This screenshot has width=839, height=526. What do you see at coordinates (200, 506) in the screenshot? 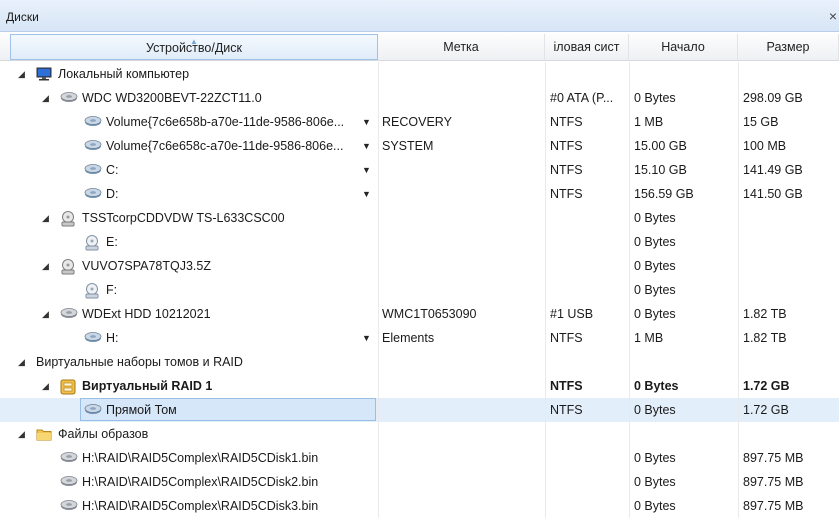
I see `device-name: H:\RAID\RAID5Complex\RAID5CDisk3.bin` at bounding box center [200, 506].